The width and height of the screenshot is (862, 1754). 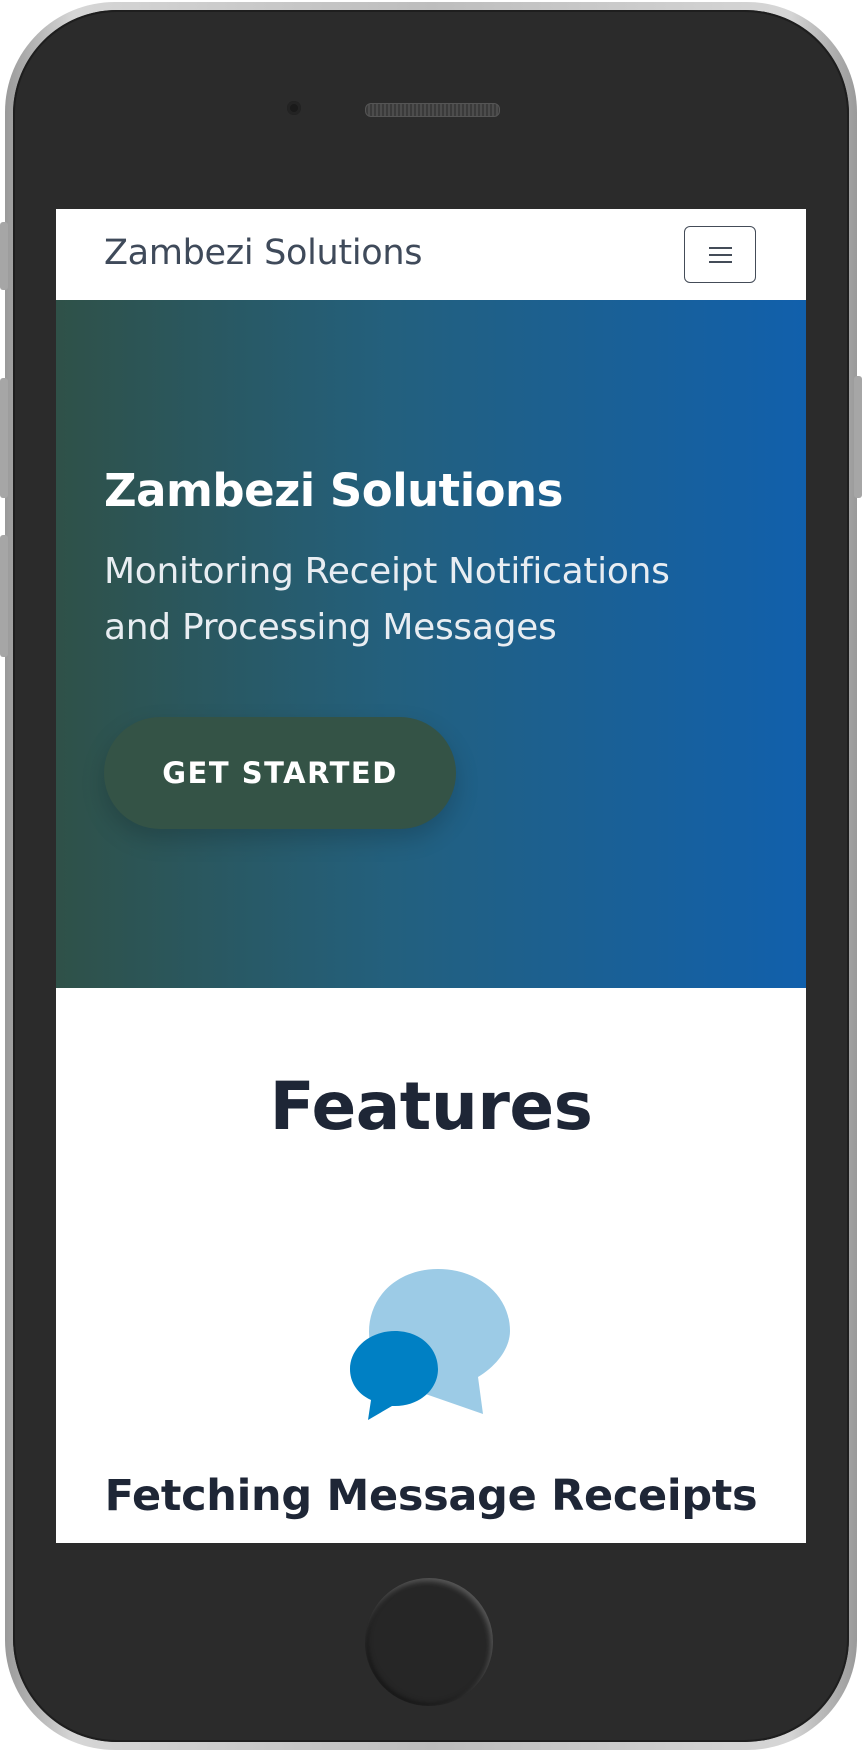 I want to click on phone-side-button-volume-up, so click(x=4, y=438).